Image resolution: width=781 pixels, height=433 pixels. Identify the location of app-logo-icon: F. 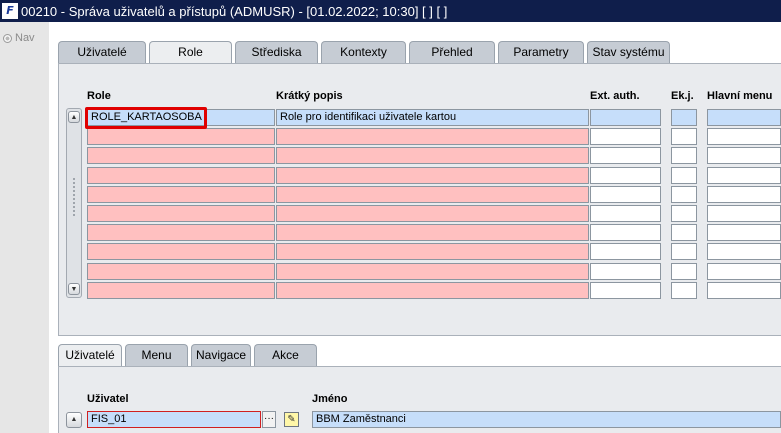
(10, 11).